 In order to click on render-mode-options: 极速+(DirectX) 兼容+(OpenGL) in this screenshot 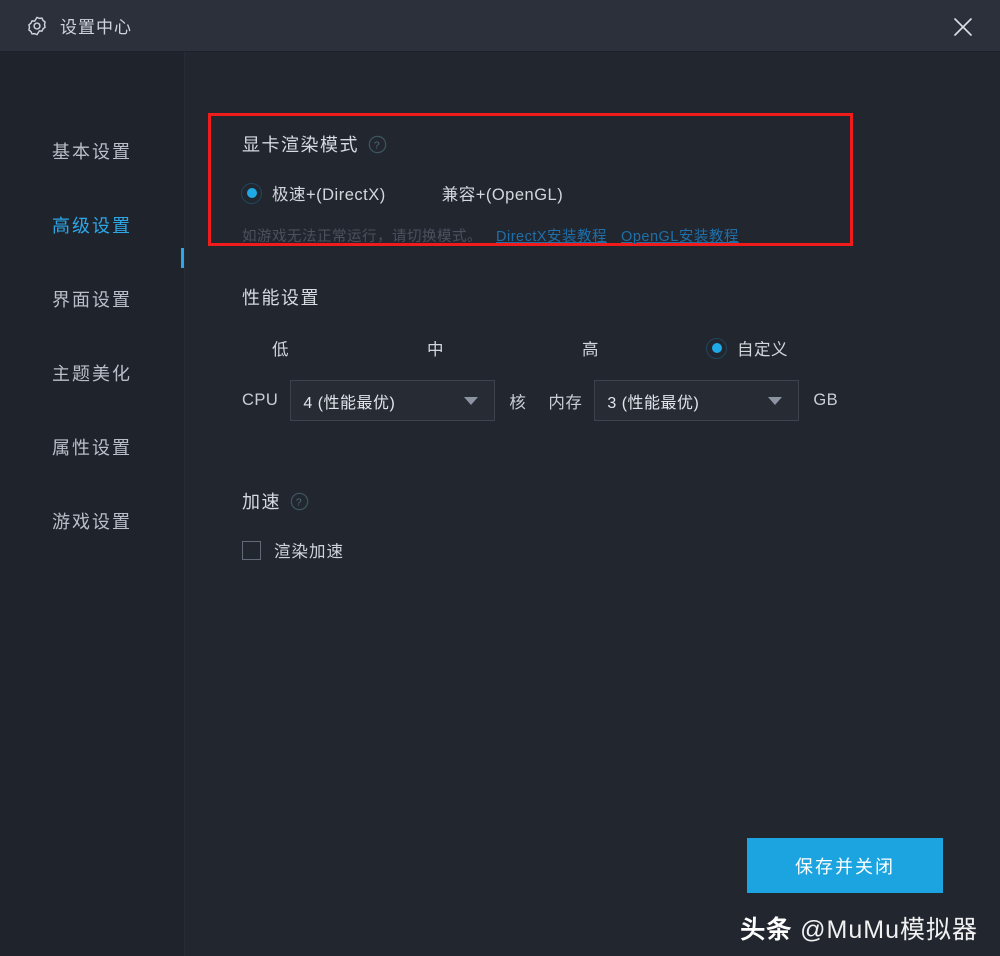, I will do `click(542, 193)`.